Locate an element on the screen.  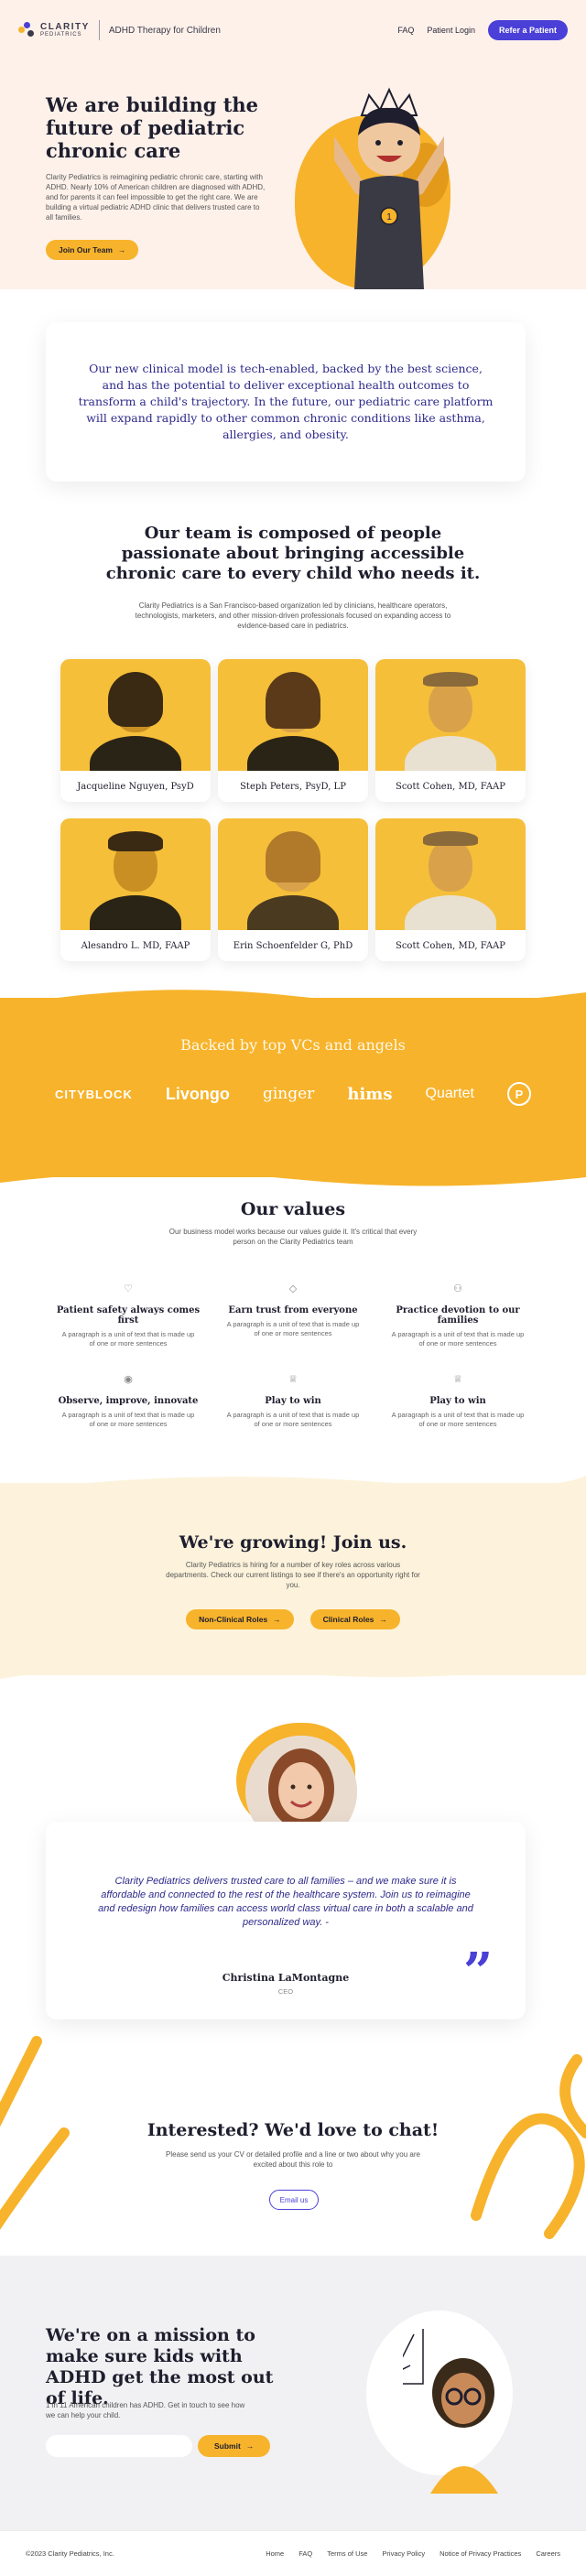
testimonial-role: CEO is located at coordinates (286, 1992).